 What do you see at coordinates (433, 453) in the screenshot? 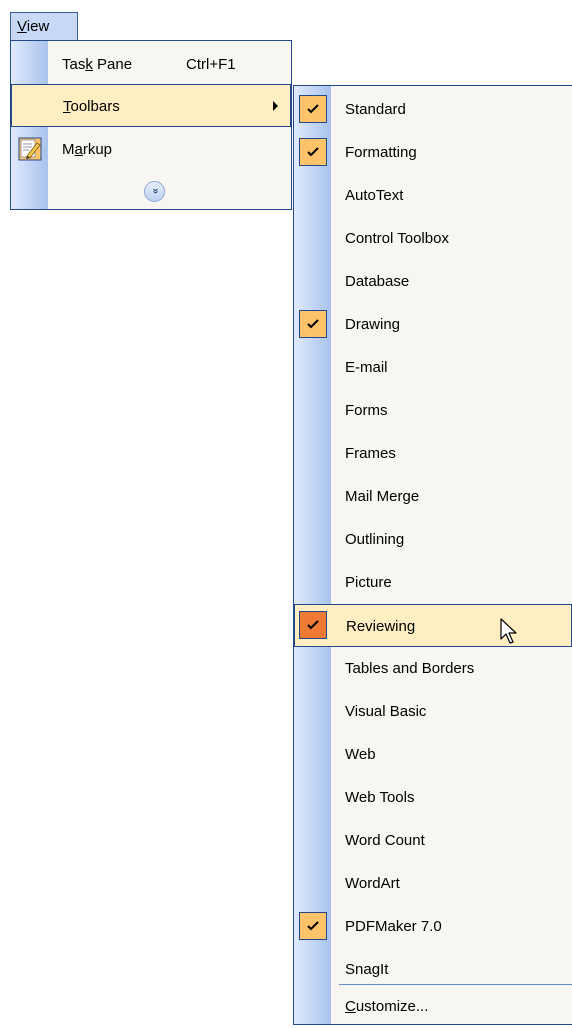
I see `toolbar-item: Frames` at bounding box center [433, 453].